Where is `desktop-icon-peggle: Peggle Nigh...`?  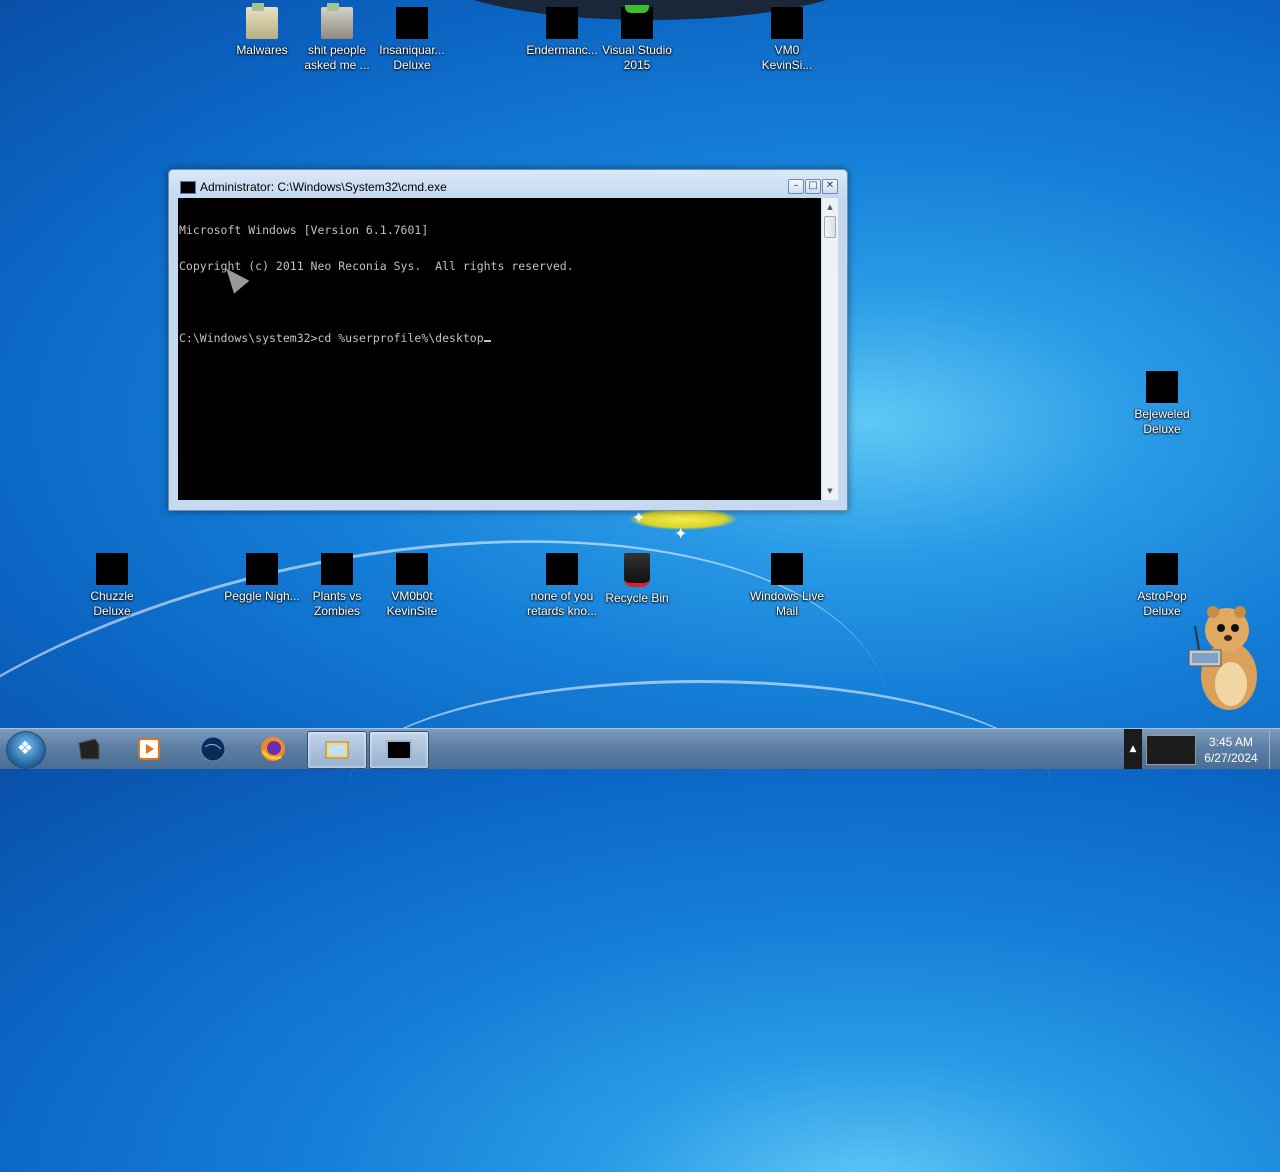
desktop-icon-peggle: Peggle Nigh... is located at coordinates (262, 578).